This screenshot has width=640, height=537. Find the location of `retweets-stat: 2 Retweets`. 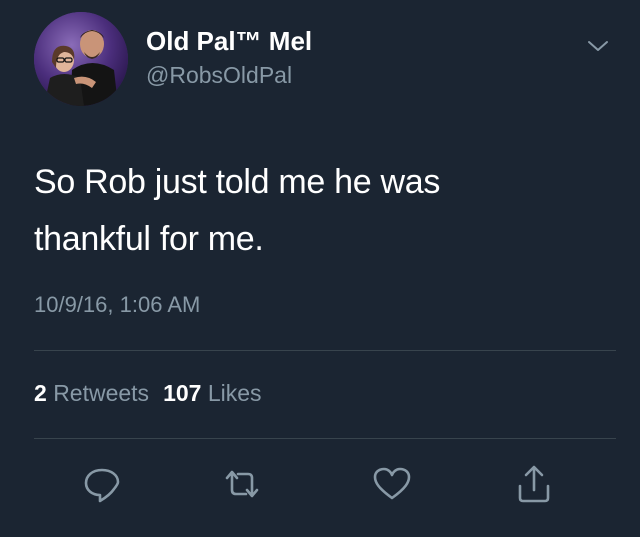

retweets-stat: 2 Retweets is located at coordinates (91, 393).